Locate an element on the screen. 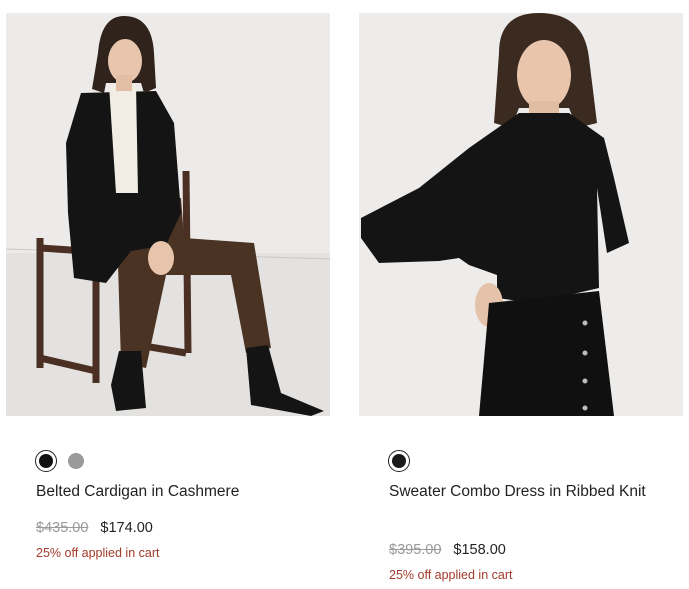 The height and width of the screenshot is (589, 689). color-swatch-grey is located at coordinates (76, 461).